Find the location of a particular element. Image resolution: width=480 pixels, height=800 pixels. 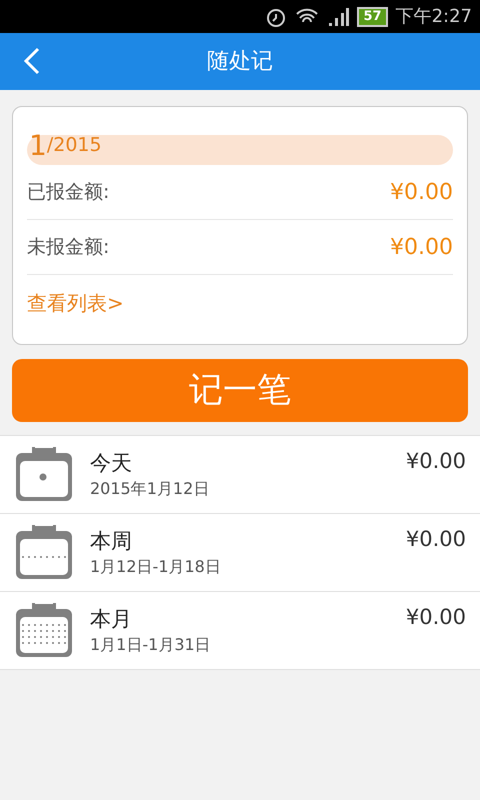

back-chevron-icon is located at coordinates (32, 61).